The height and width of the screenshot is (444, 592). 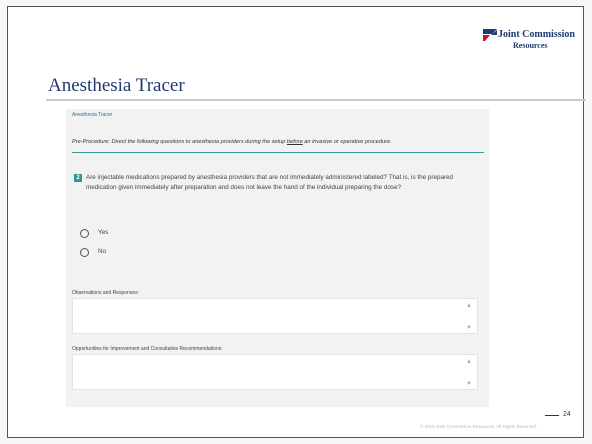 I want to click on title-divider, so click(x=316, y=100).